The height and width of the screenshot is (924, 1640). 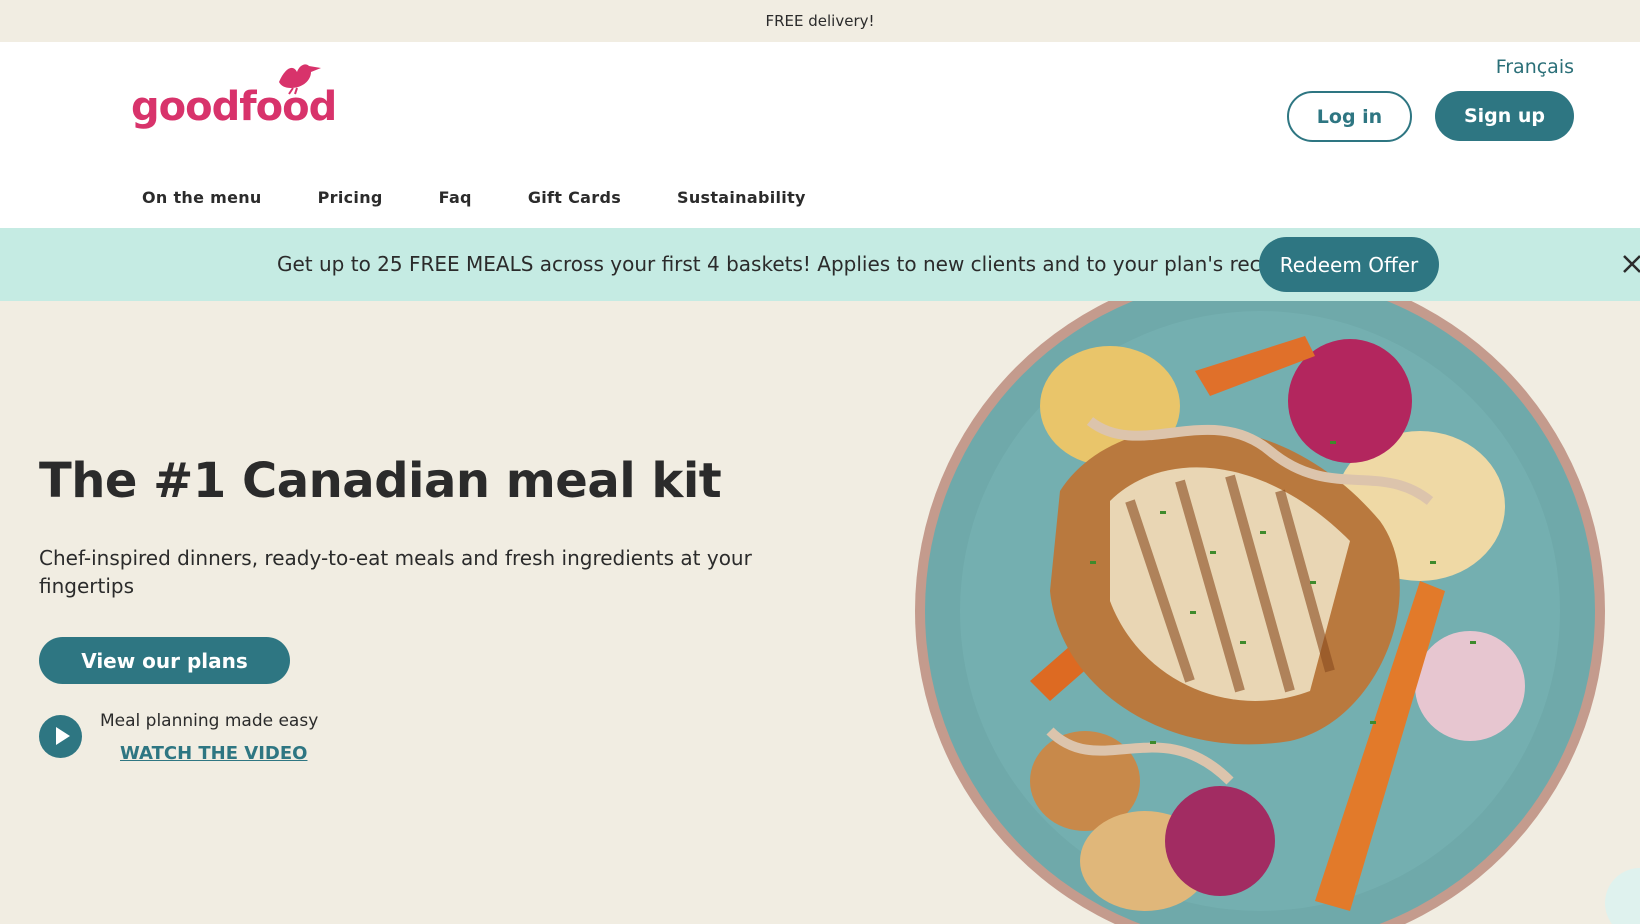 What do you see at coordinates (234, 100) in the screenshot?
I see `goodfood-logo: goodfood` at bounding box center [234, 100].